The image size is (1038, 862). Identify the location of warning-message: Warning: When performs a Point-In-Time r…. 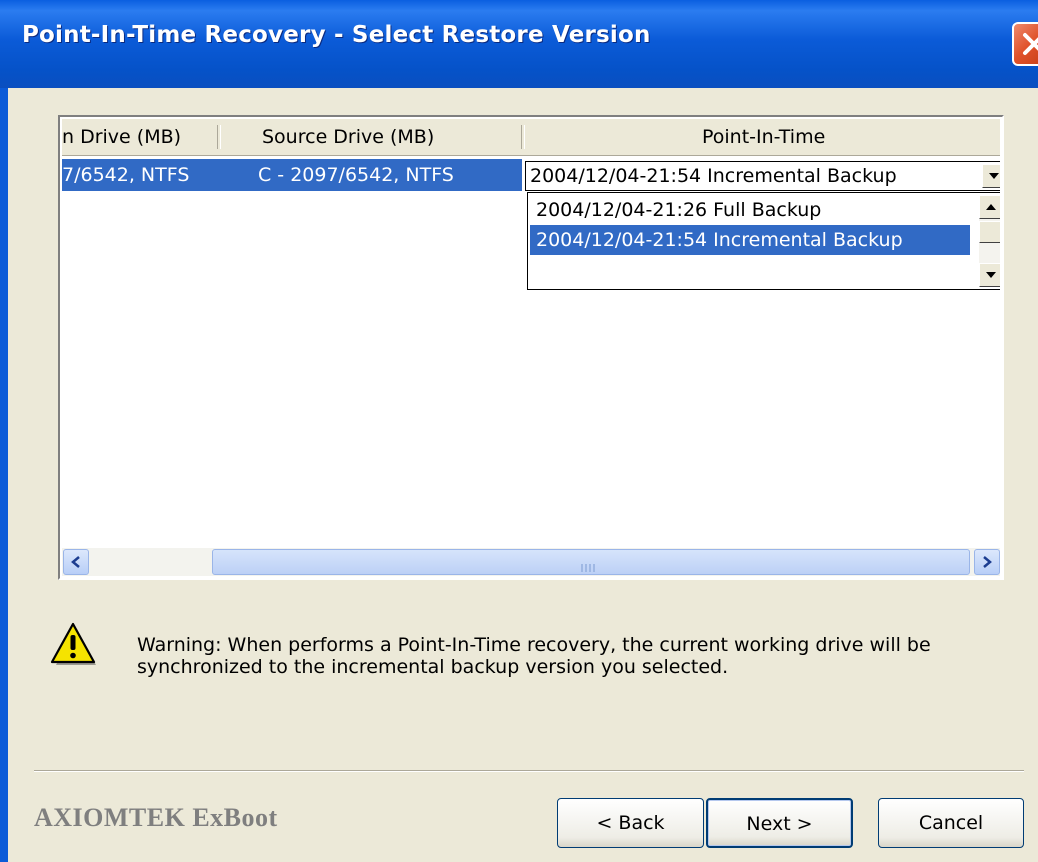
(534, 656).